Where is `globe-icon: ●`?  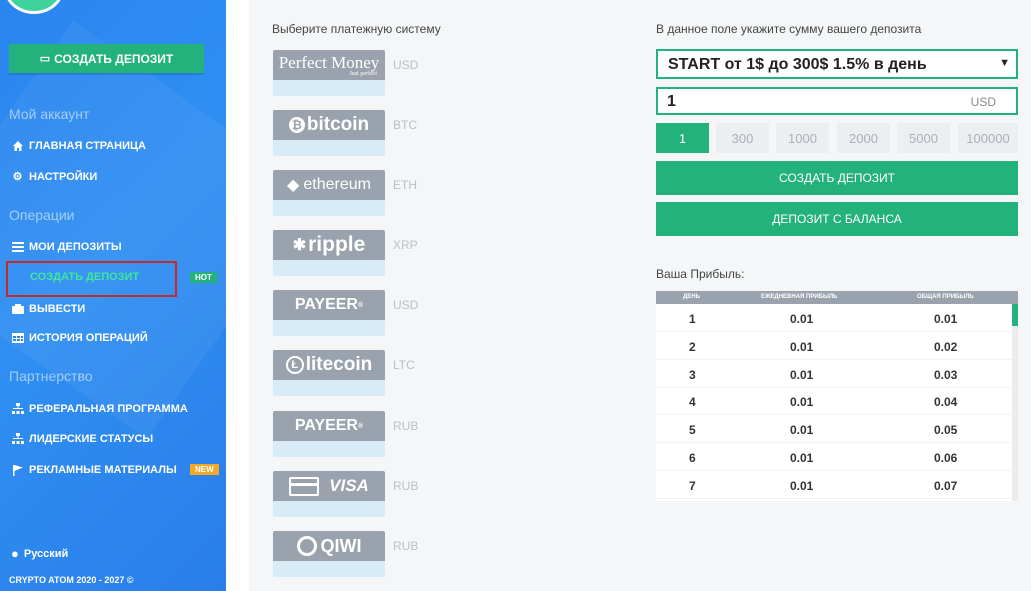 globe-icon: ● is located at coordinates (15, 553).